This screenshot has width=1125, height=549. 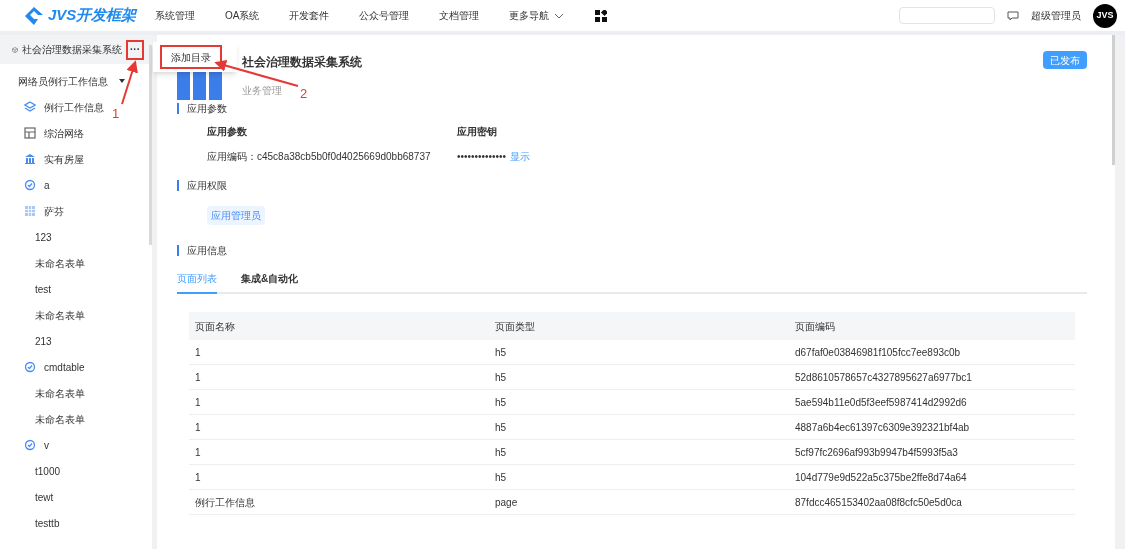 I want to click on grid-icon, so click(x=30, y=211).